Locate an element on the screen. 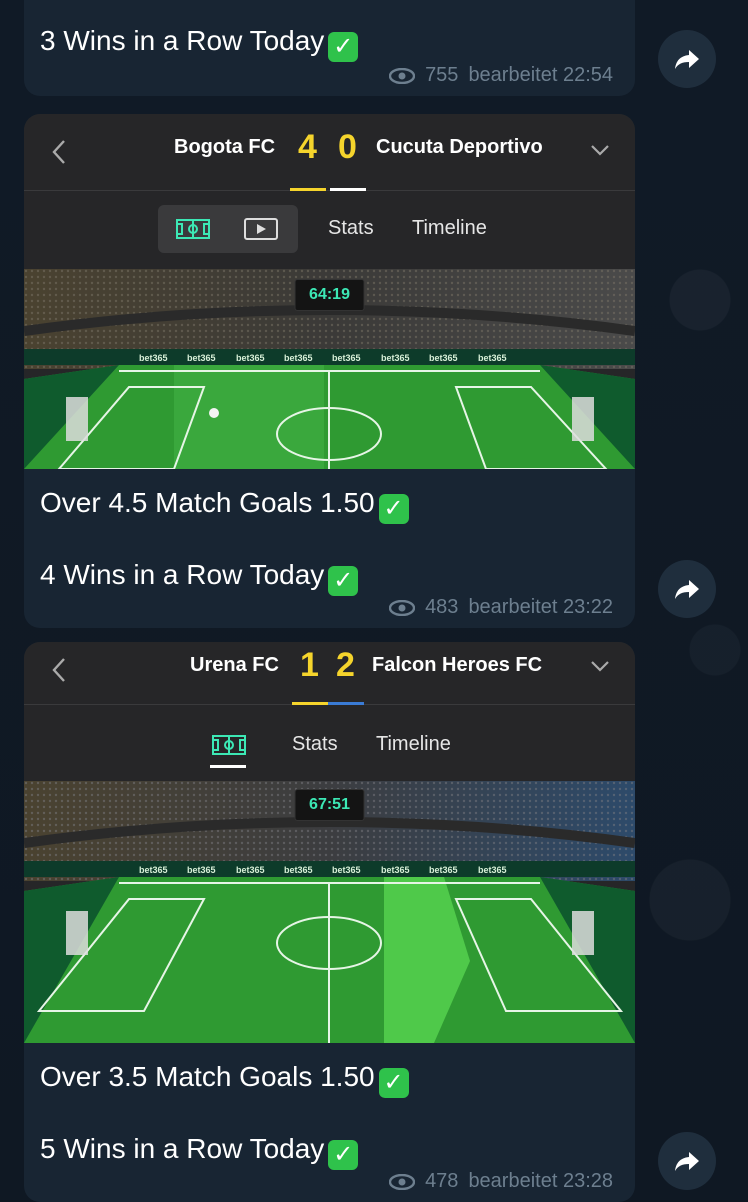  match-header: Bogota FC 4 0 Cucuta Deportivo is located at coordinates (329, 152).